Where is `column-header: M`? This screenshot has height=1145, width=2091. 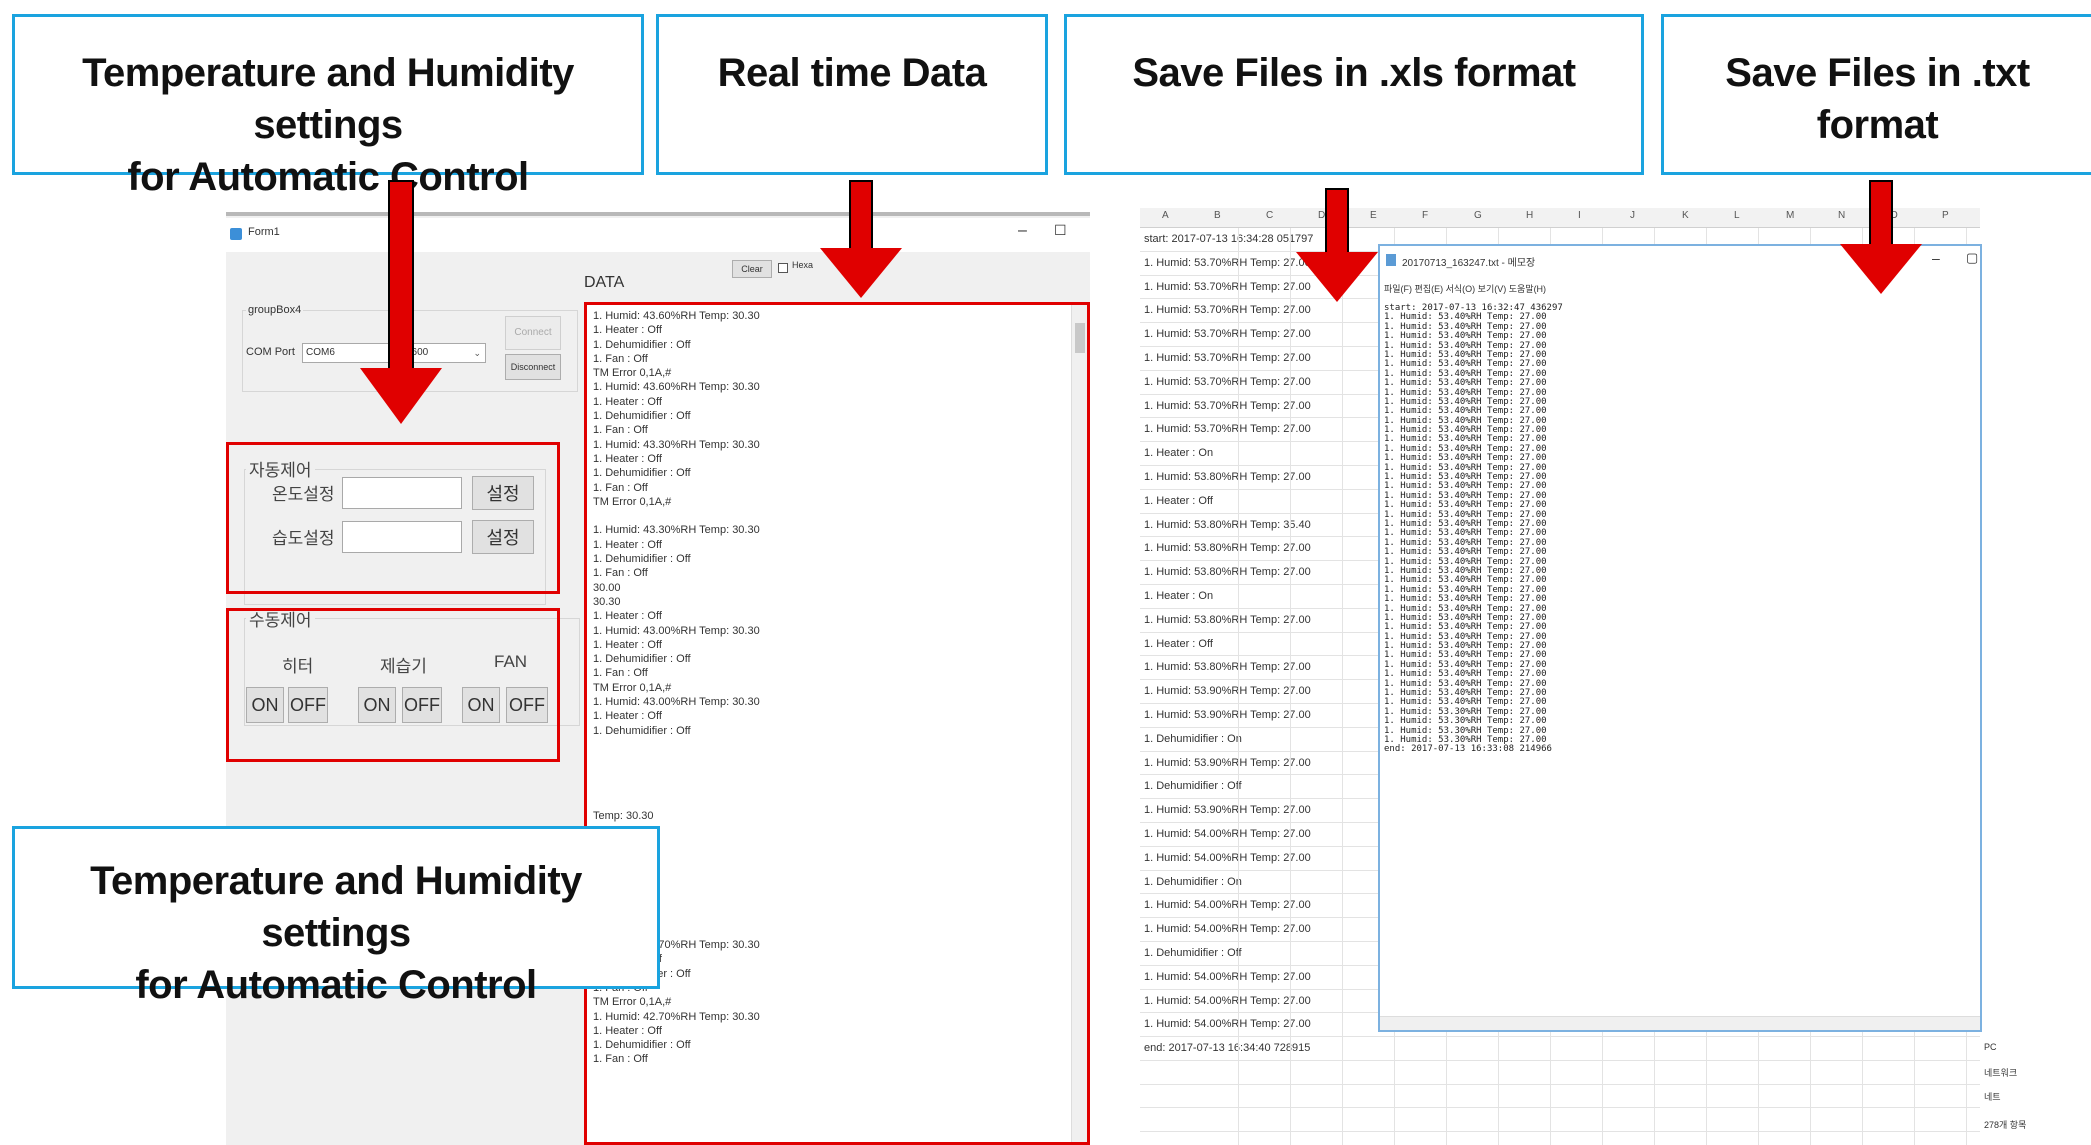 column-header: M is located at coordinates (1790, 215).